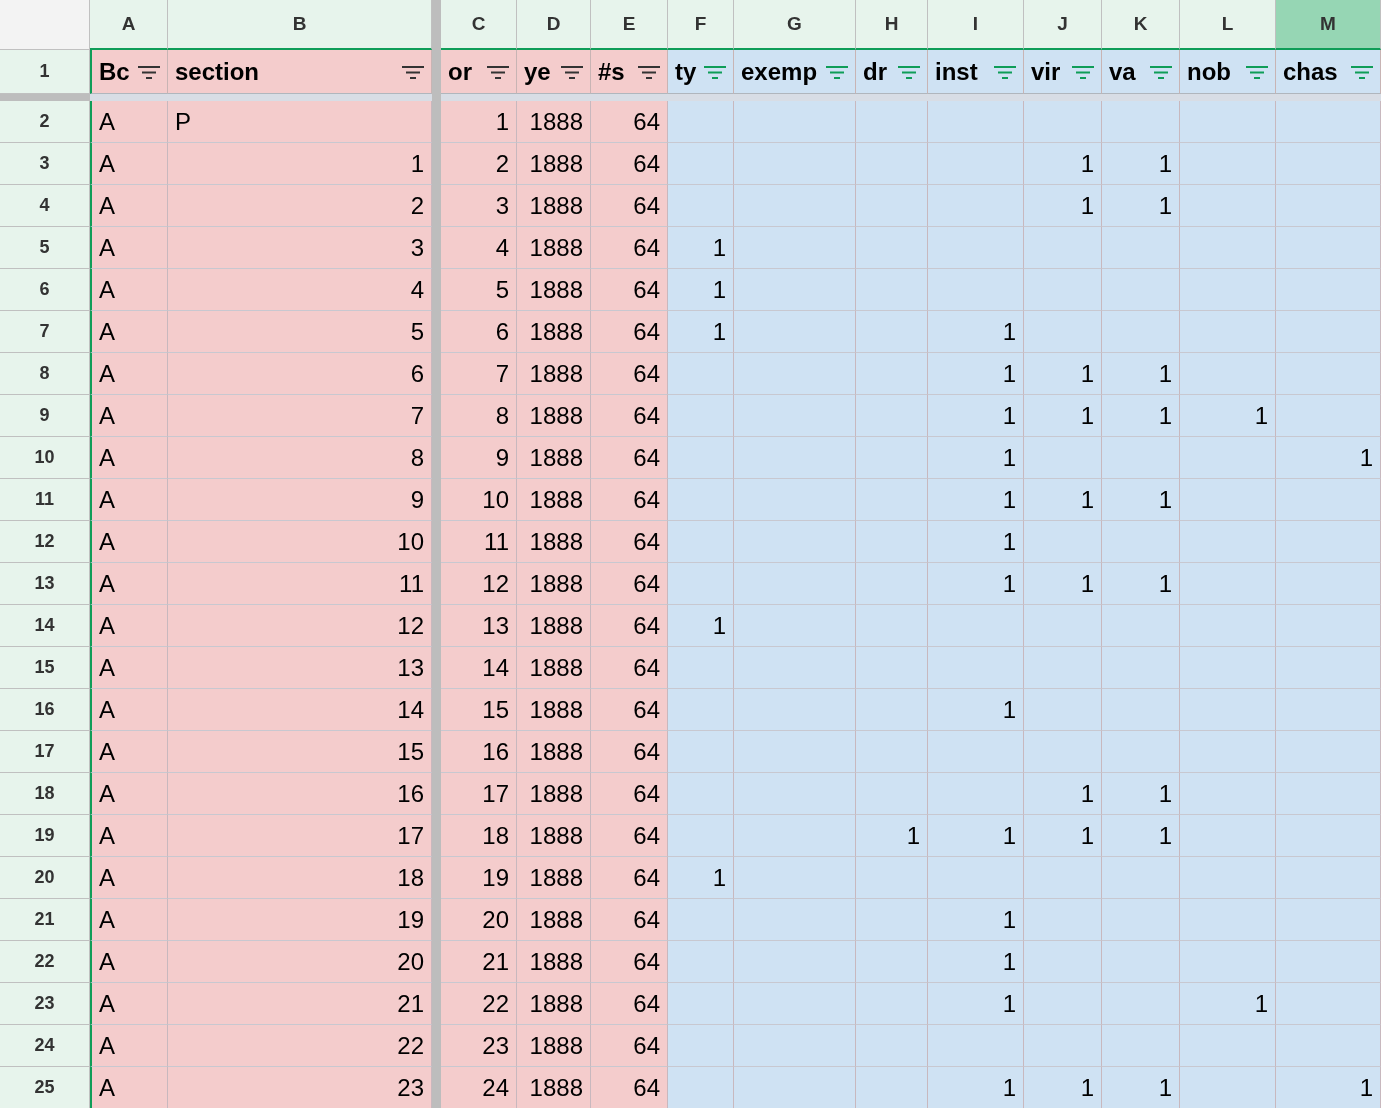 This screenshot has height=1108, width=1382. What do you see at coordinates (45, 752) in the screenshot?
I see `row-number: 17` at bounding box center [45, 752].